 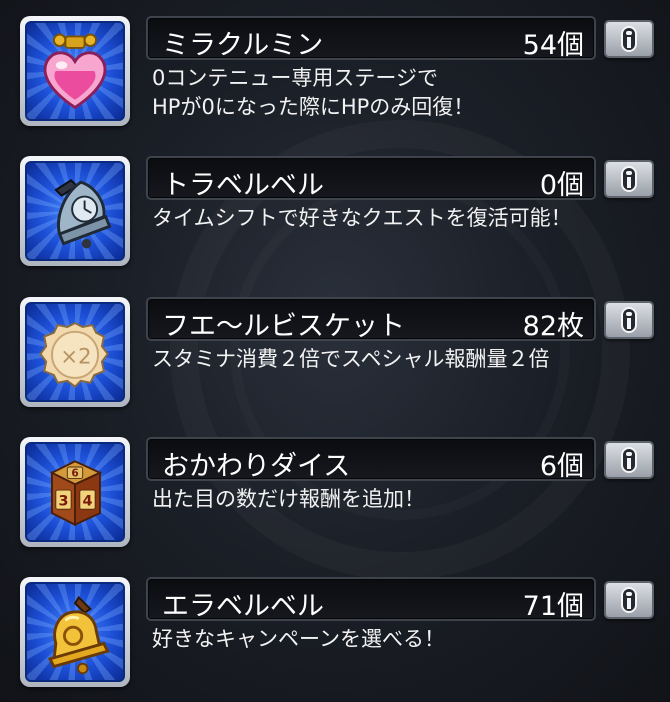 What do you see at coordinates (74, 474) in the screenshot?
I see `svg-text: 6` at bounding box center [74, 474].